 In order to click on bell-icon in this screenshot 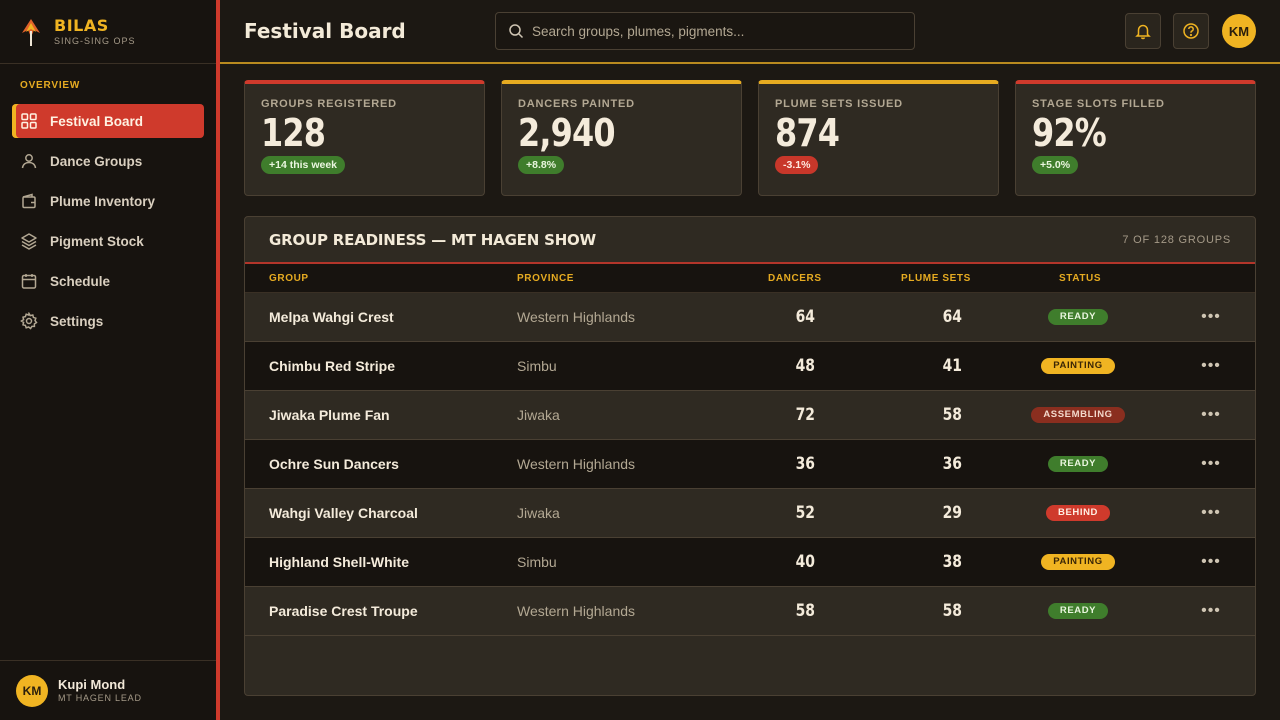, I will do `click(1143, 32)`.